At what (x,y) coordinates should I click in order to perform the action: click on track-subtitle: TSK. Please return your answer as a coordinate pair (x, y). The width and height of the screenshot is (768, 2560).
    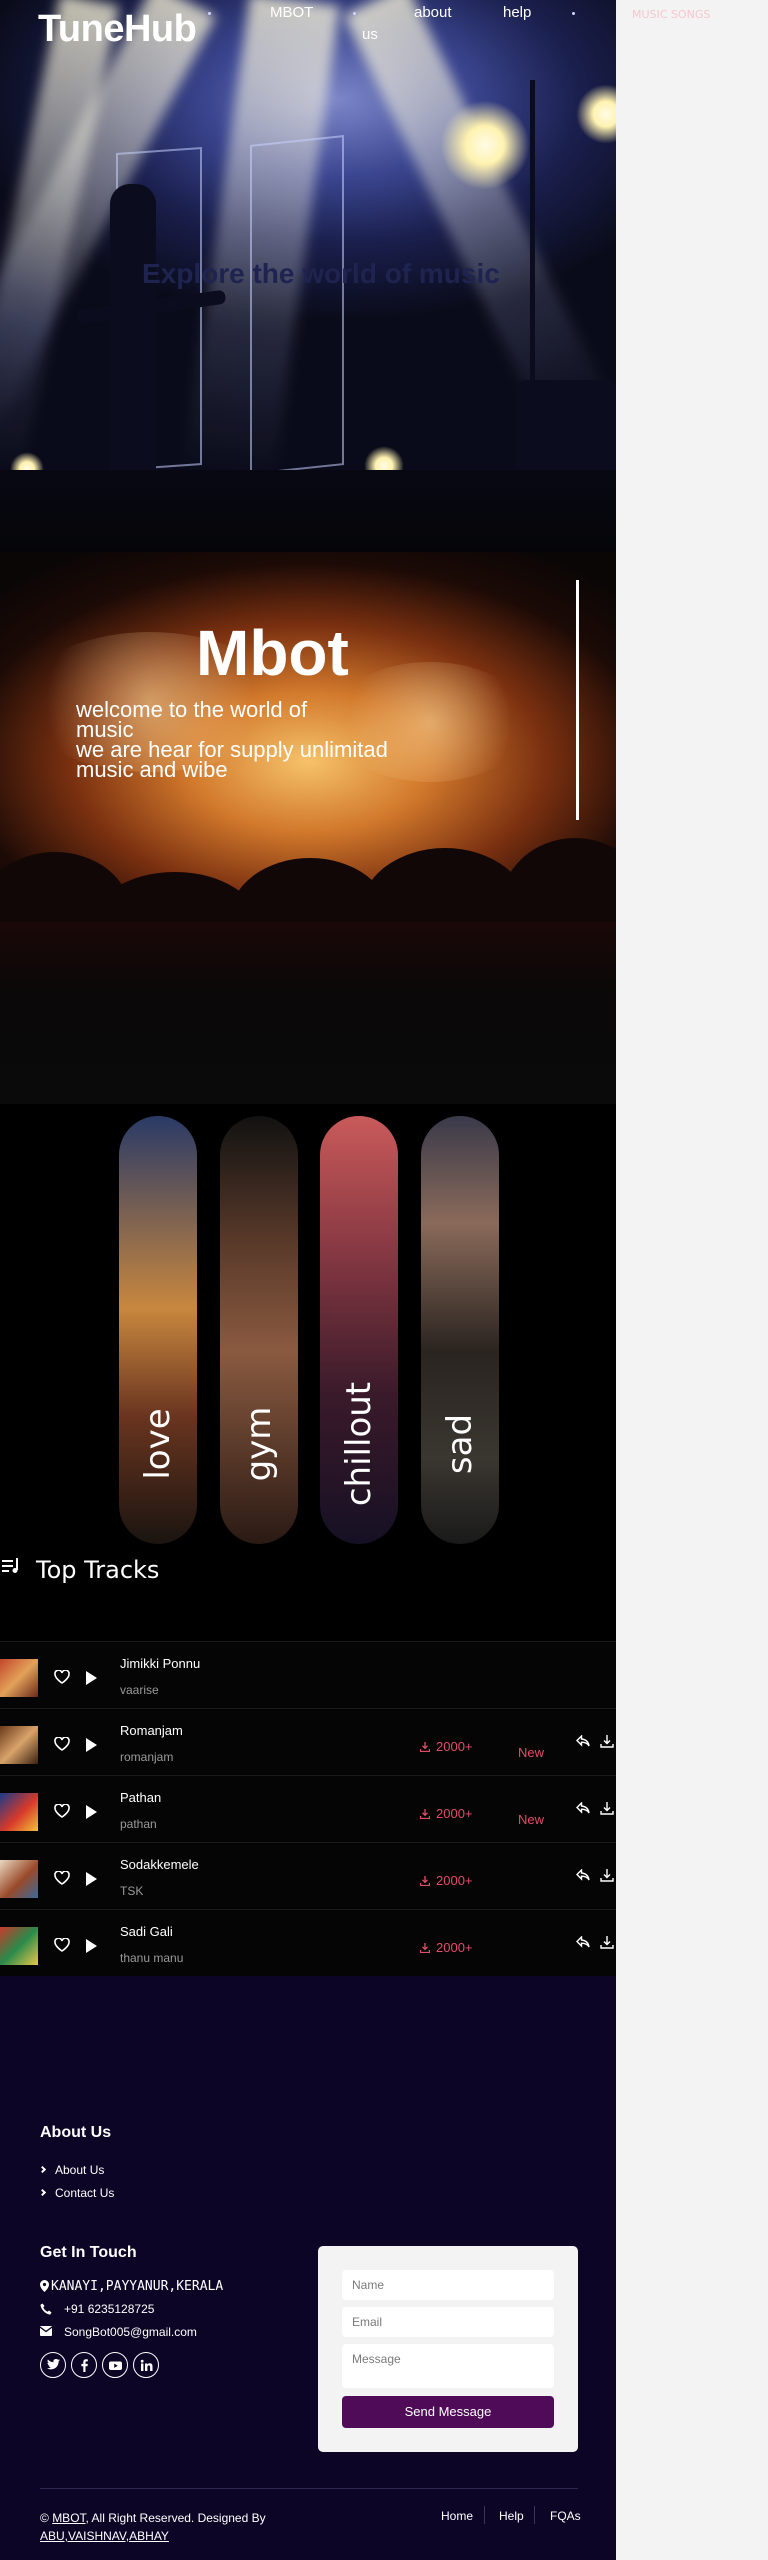
    Looking at the image, I should click on (132, 1891).